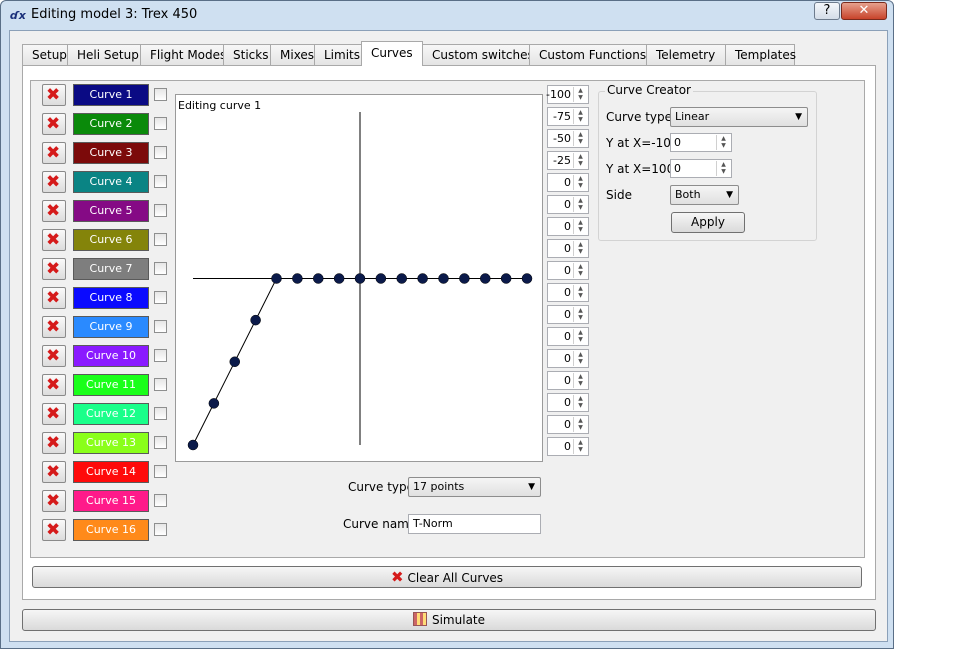 This screenshot has height=649, width=960. I want to click on curve-select-button: Curve 13, so click(111, 443).